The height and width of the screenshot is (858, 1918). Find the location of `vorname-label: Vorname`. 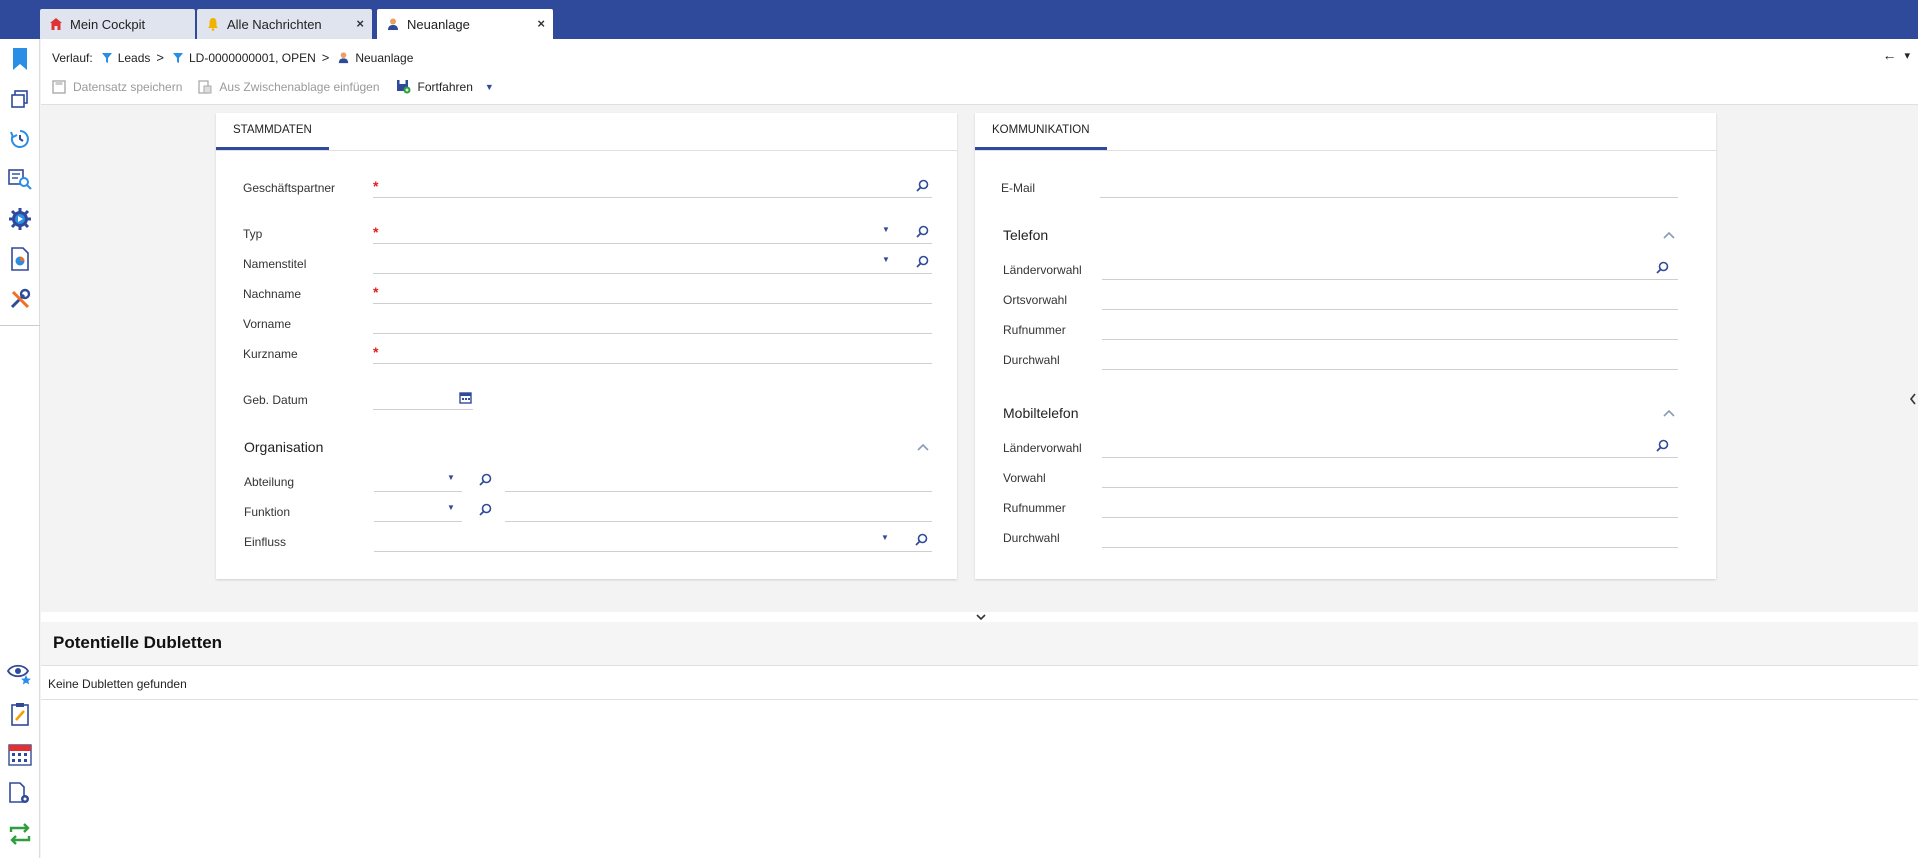

vorname-label: Vorname is located at coordinates (267, 324).